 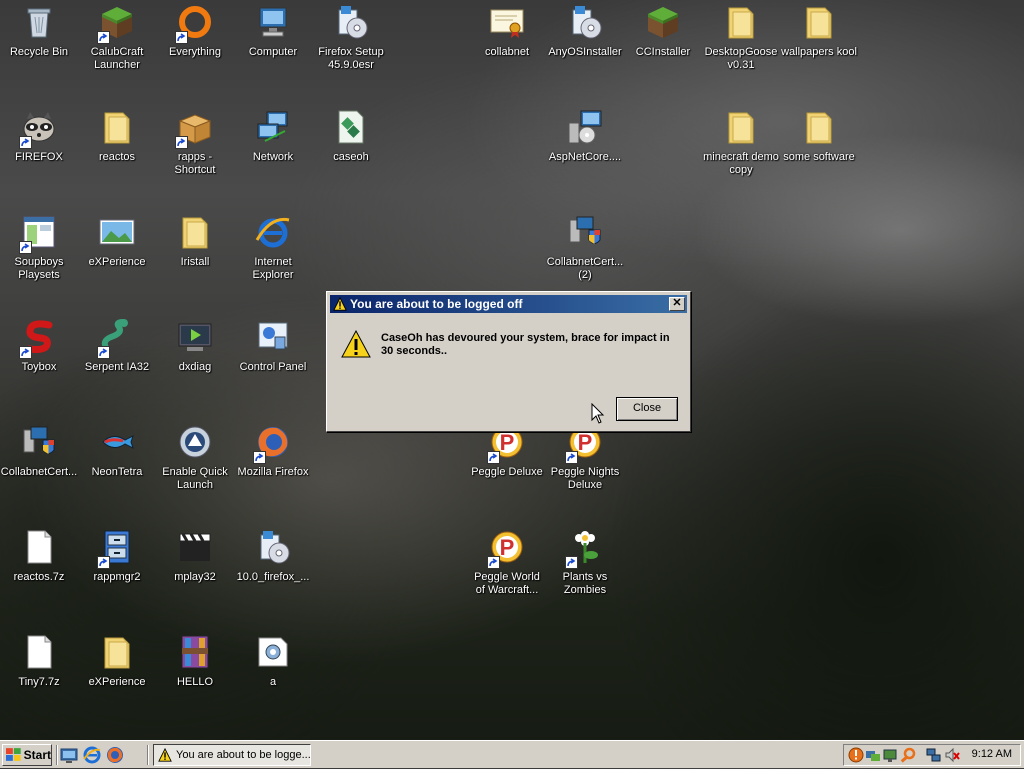 I want to click on desktop-icon: Enable Quick Launch, so click(x=195, y=456).